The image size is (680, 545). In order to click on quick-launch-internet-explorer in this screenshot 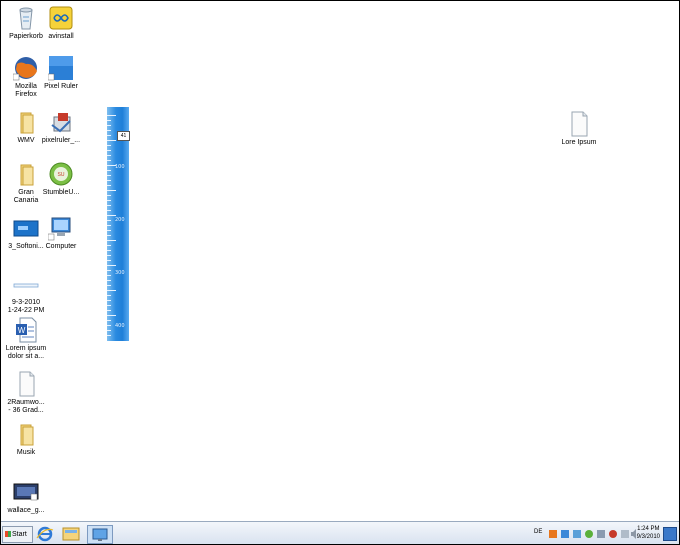, I will do `click(45, 533)`.